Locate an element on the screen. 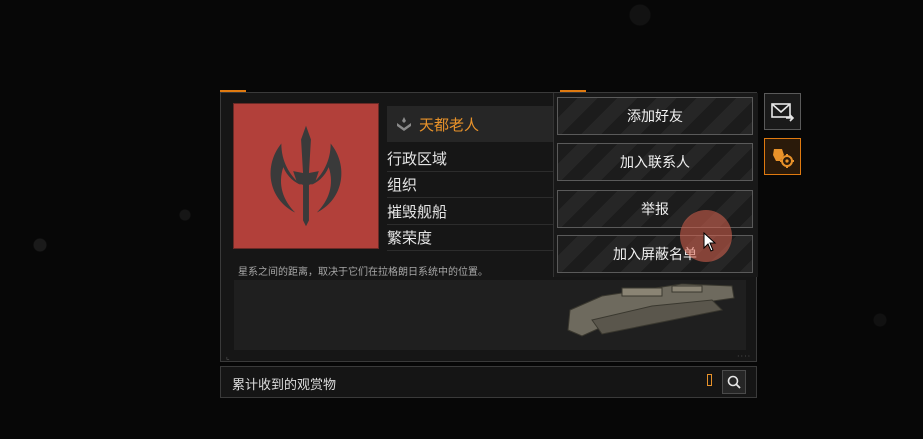  player-emblem is located at coordinates (306, 176).